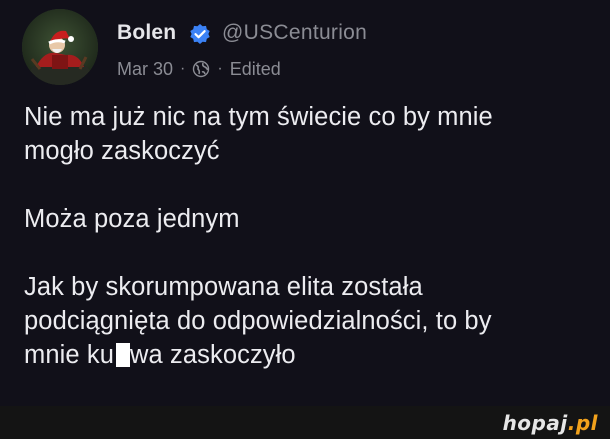  I want to click on paragraph: Moża poza jednym, so click(317, 219).